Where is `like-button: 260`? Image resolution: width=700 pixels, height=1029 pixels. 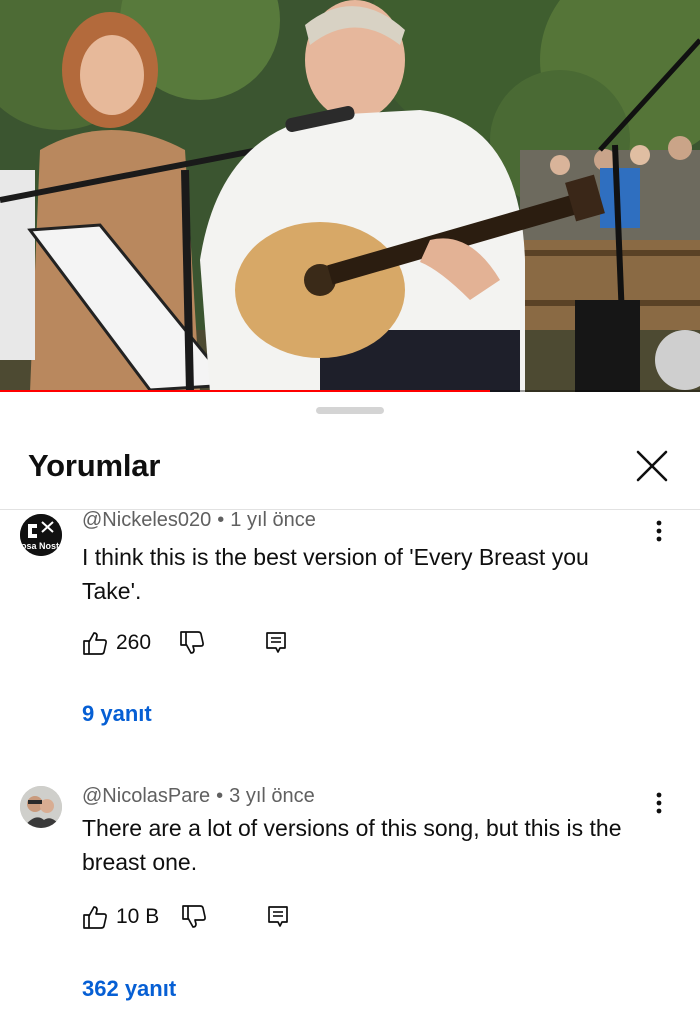
like-button: 260 is located at coordinates (116, 643).